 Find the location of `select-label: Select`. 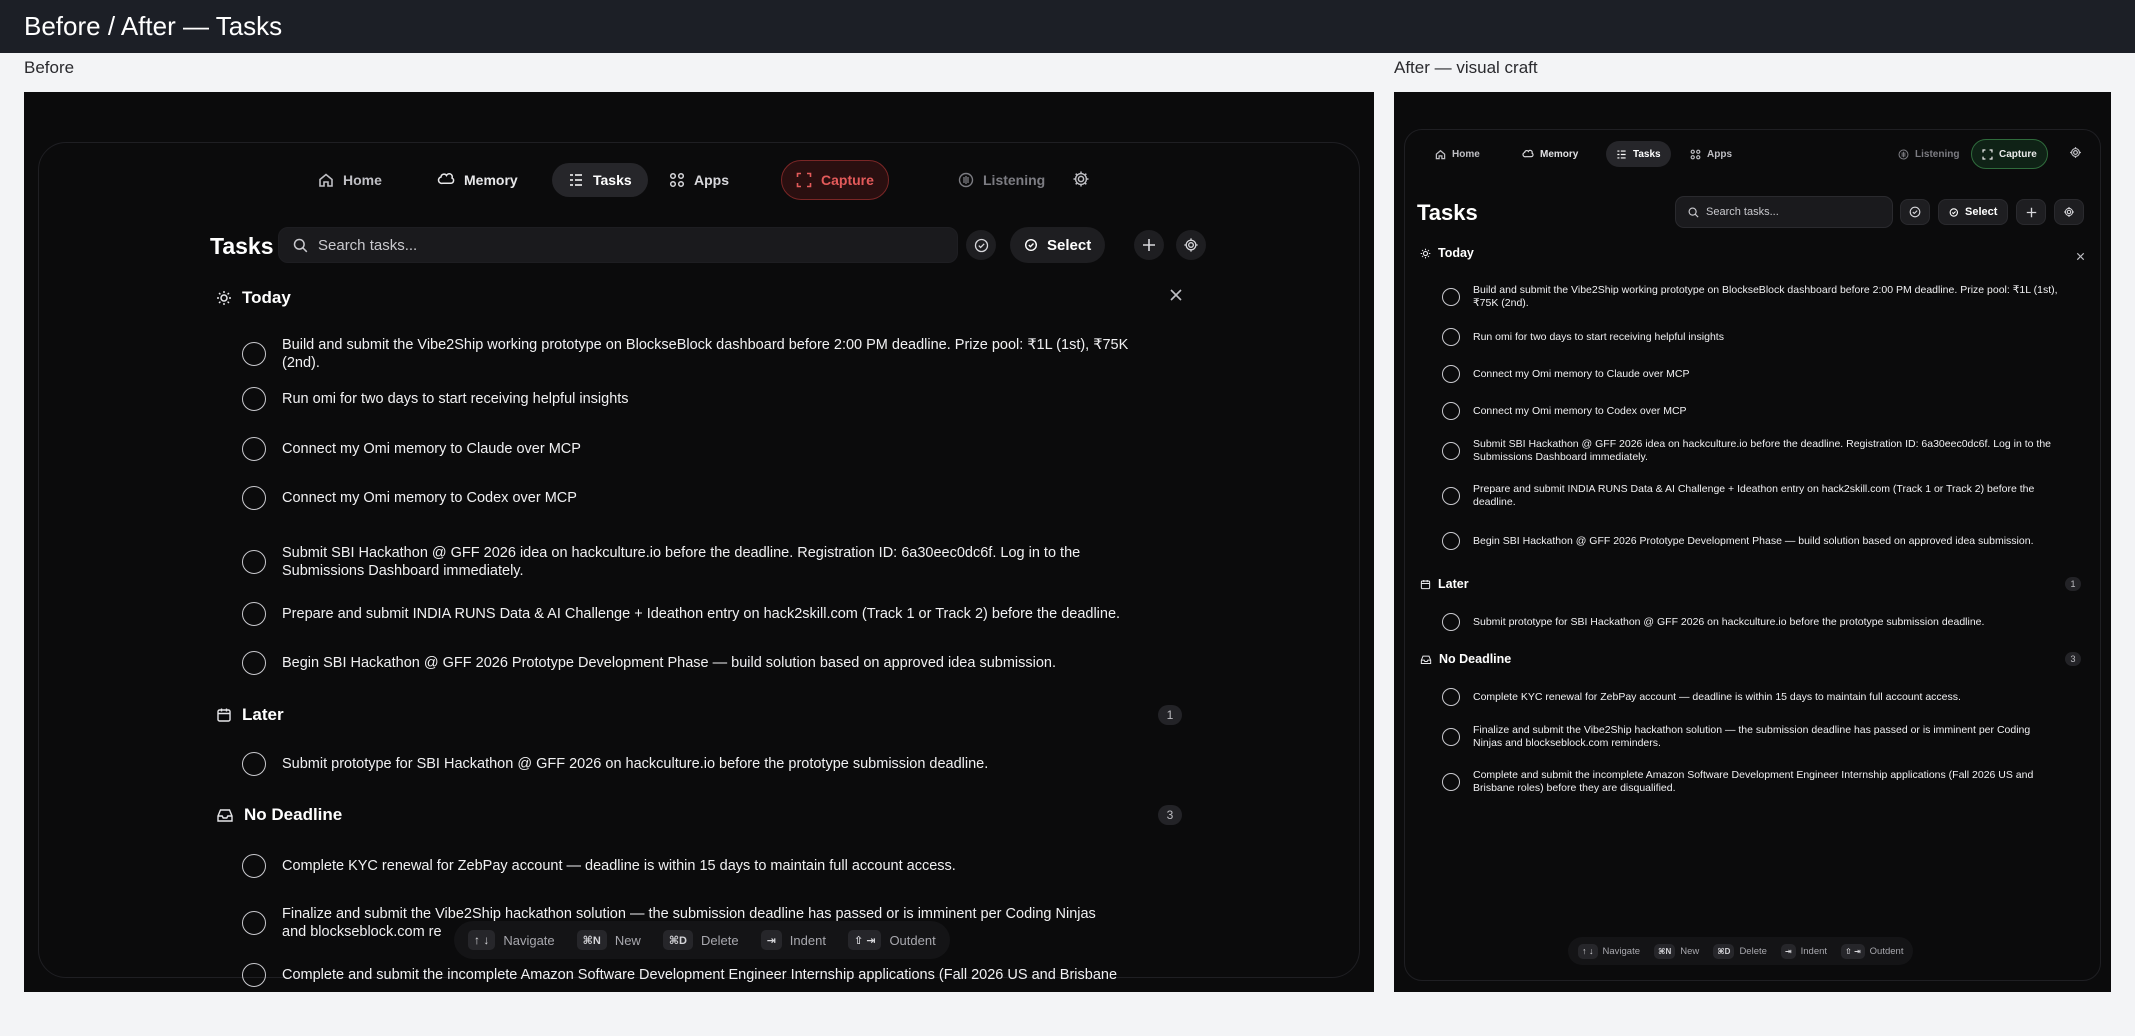

select-label: Select is located at coordinates (1069, 245).